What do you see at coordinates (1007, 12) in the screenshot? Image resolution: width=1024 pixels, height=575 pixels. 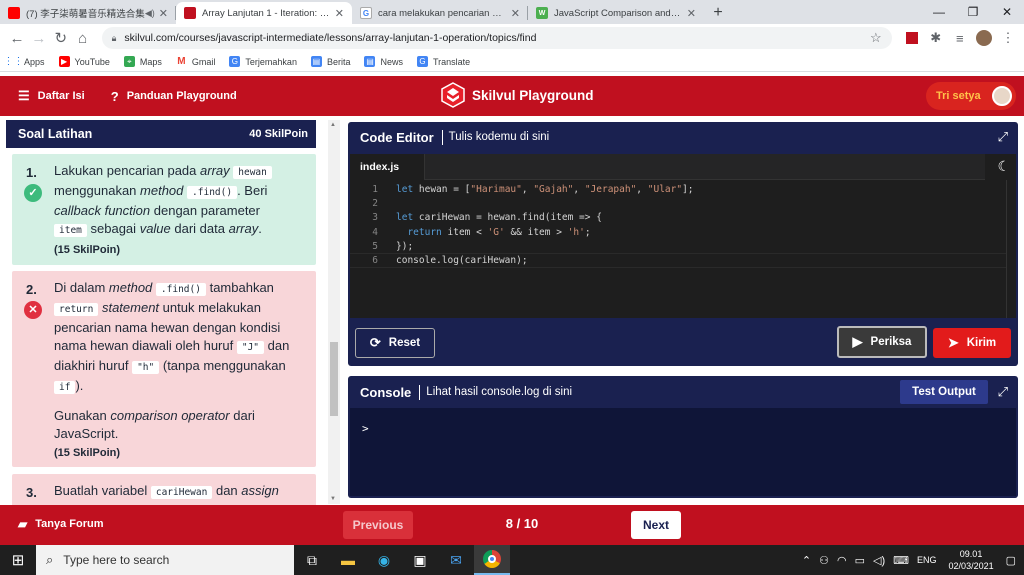 I see `close-window-button: ✕` at bounding box center [1007, 12].